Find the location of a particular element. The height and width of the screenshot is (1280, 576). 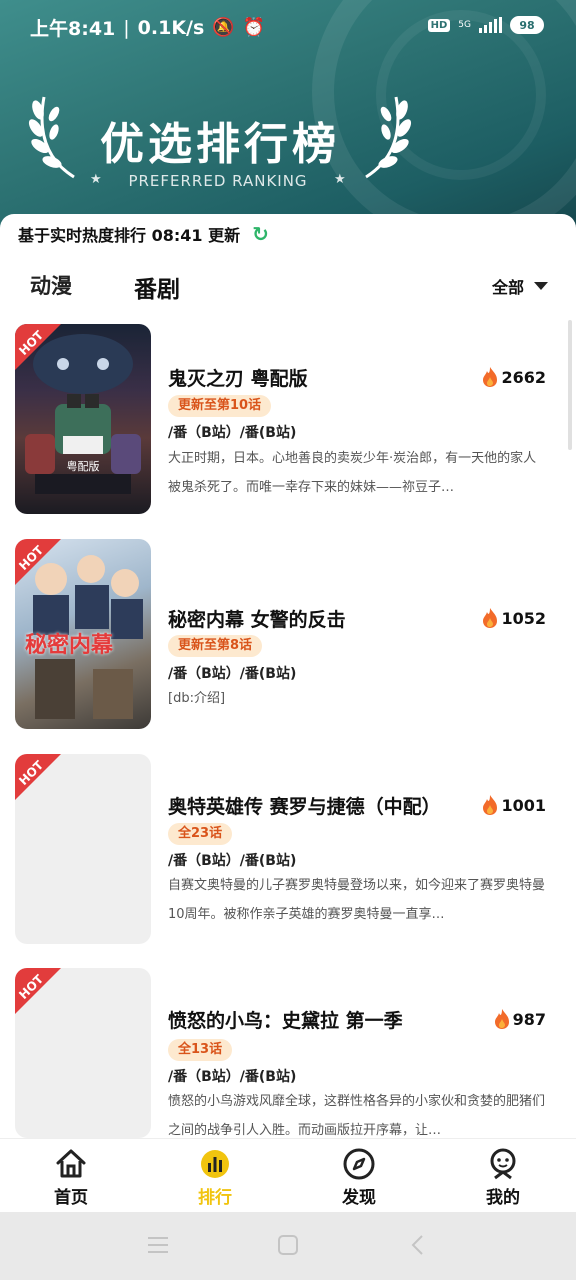

nav-ranking-label: 排行 is located at coordinates (215, 1198).